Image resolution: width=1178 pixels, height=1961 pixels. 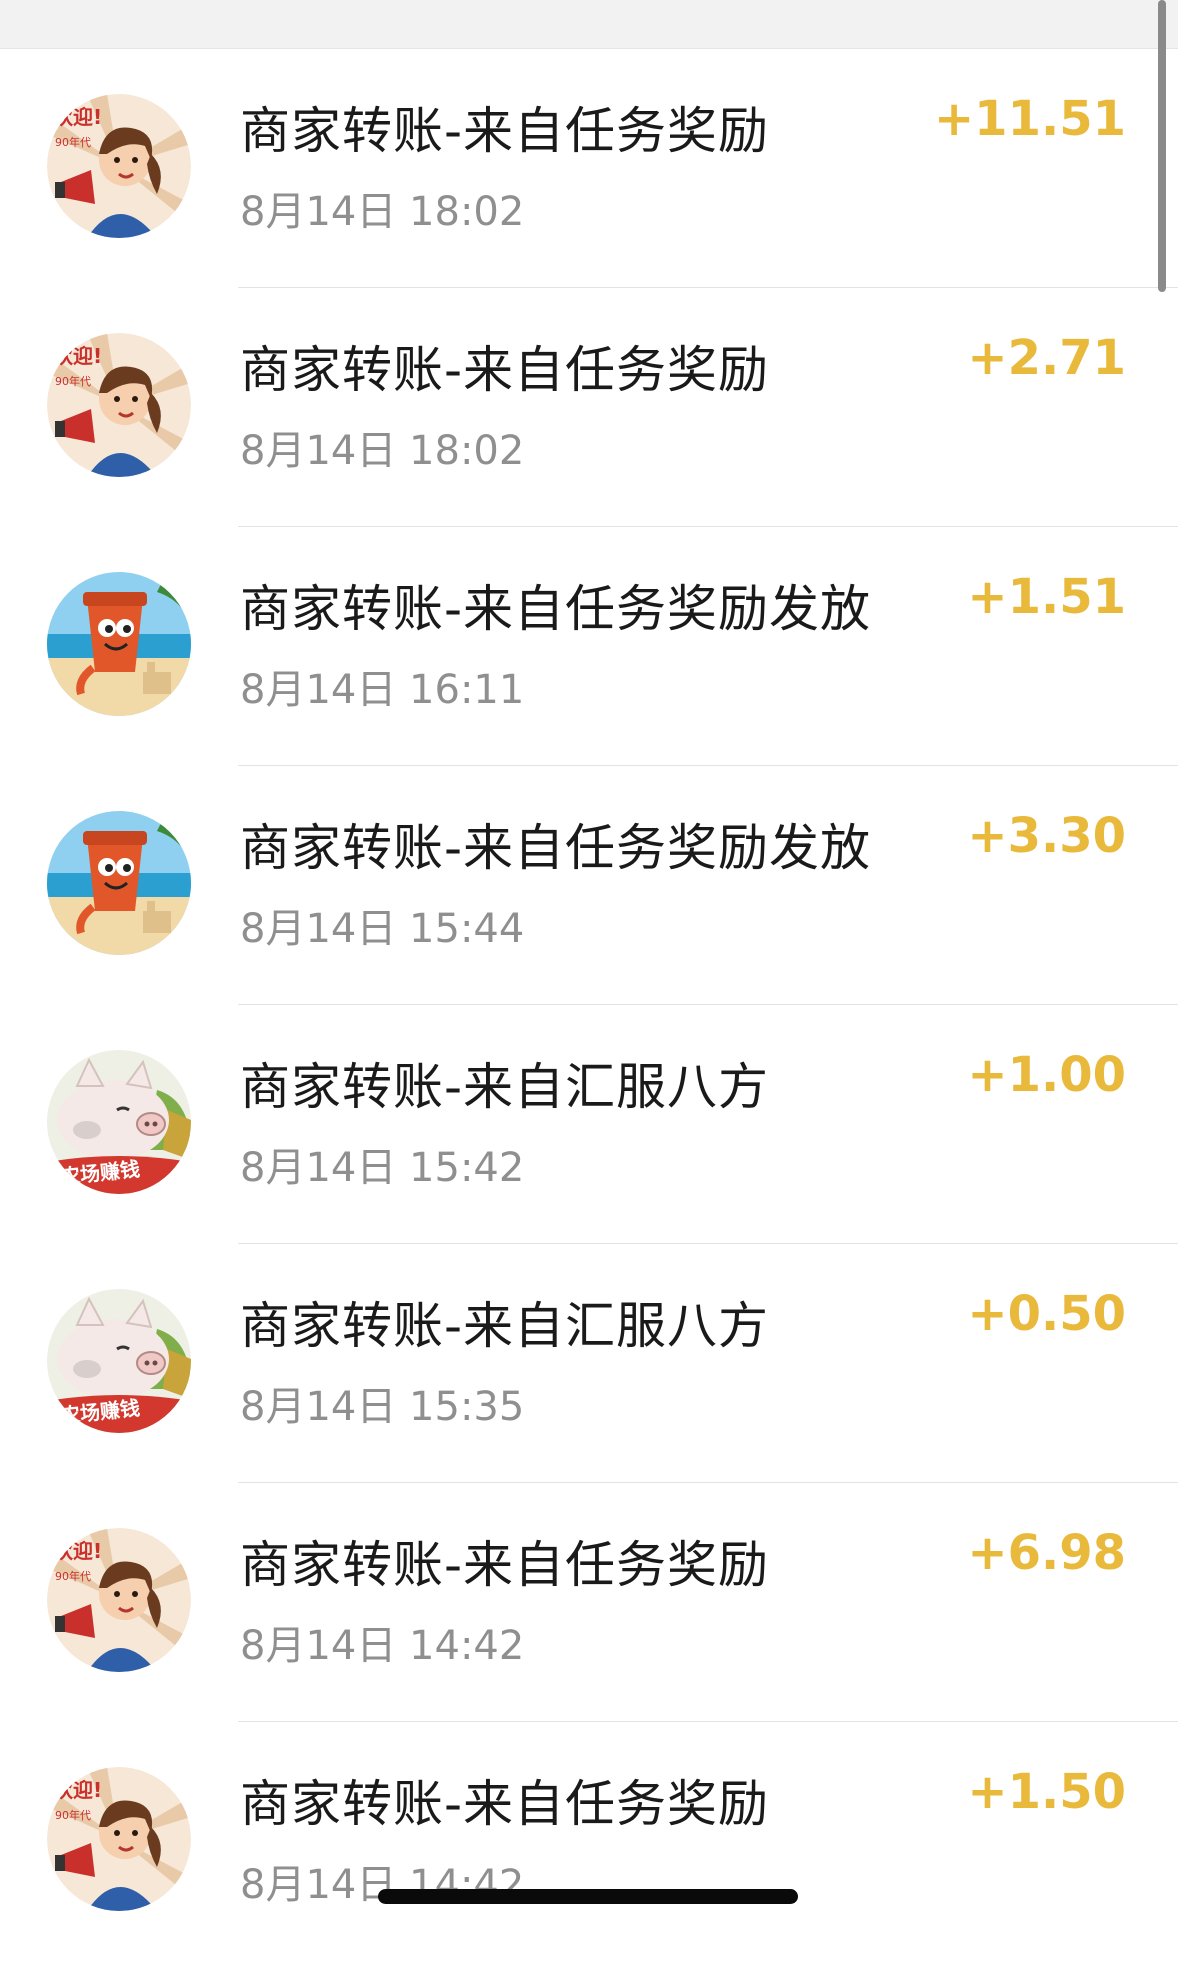 What do you see at coordinates (589, 168) in the screenshot?
I see `transaction-row: 欢迎! 90年代 商家转账-来自任务奖励 8月14日 18:02 +11.51` at bounding box center [589, 168].